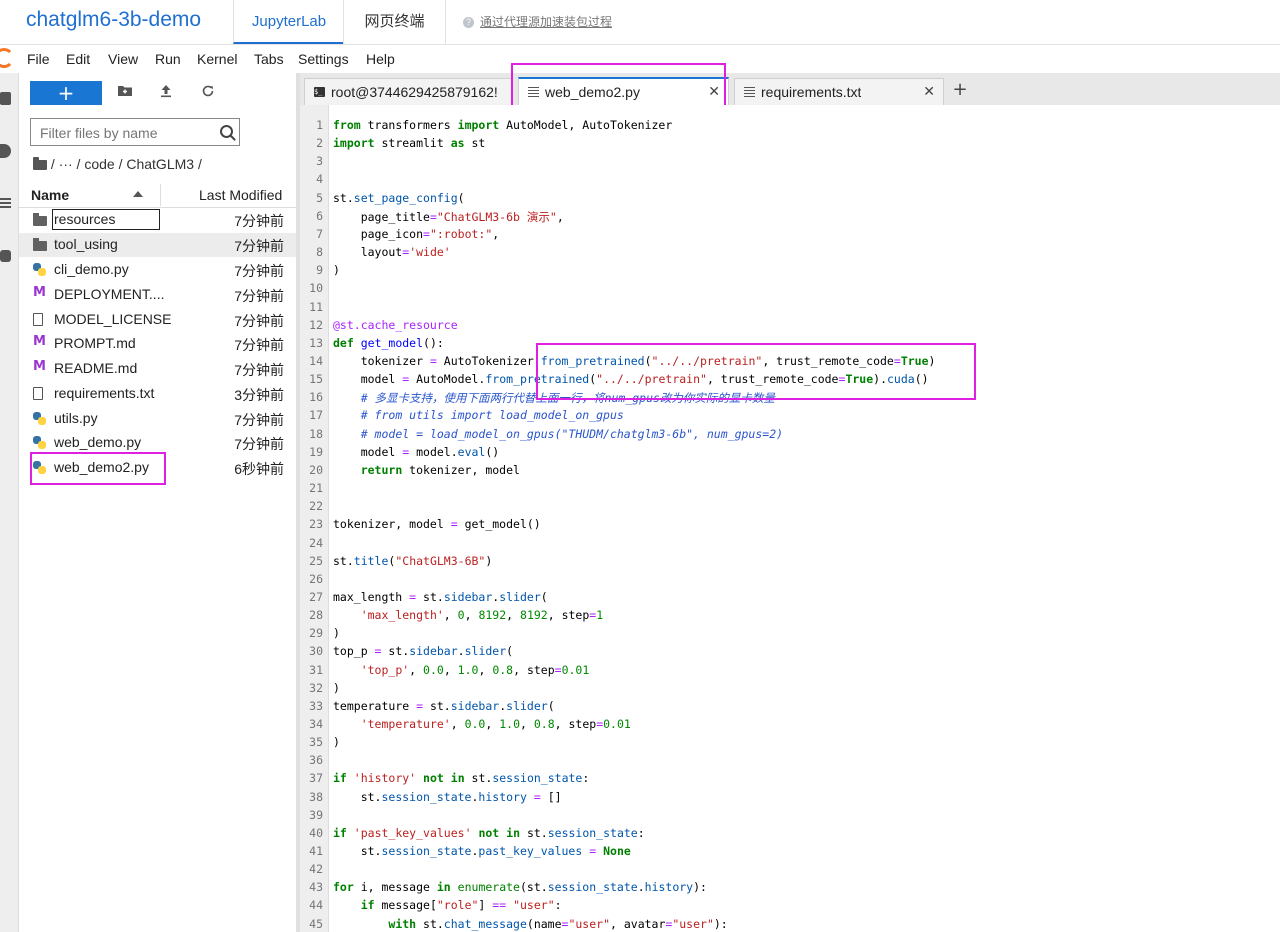 This screenshot has height=932, width=1280. What do you see at coordinates (98, 468) in the screenshot?
I see `highlight-web-demo2-file` at bounding box center [98, 468].